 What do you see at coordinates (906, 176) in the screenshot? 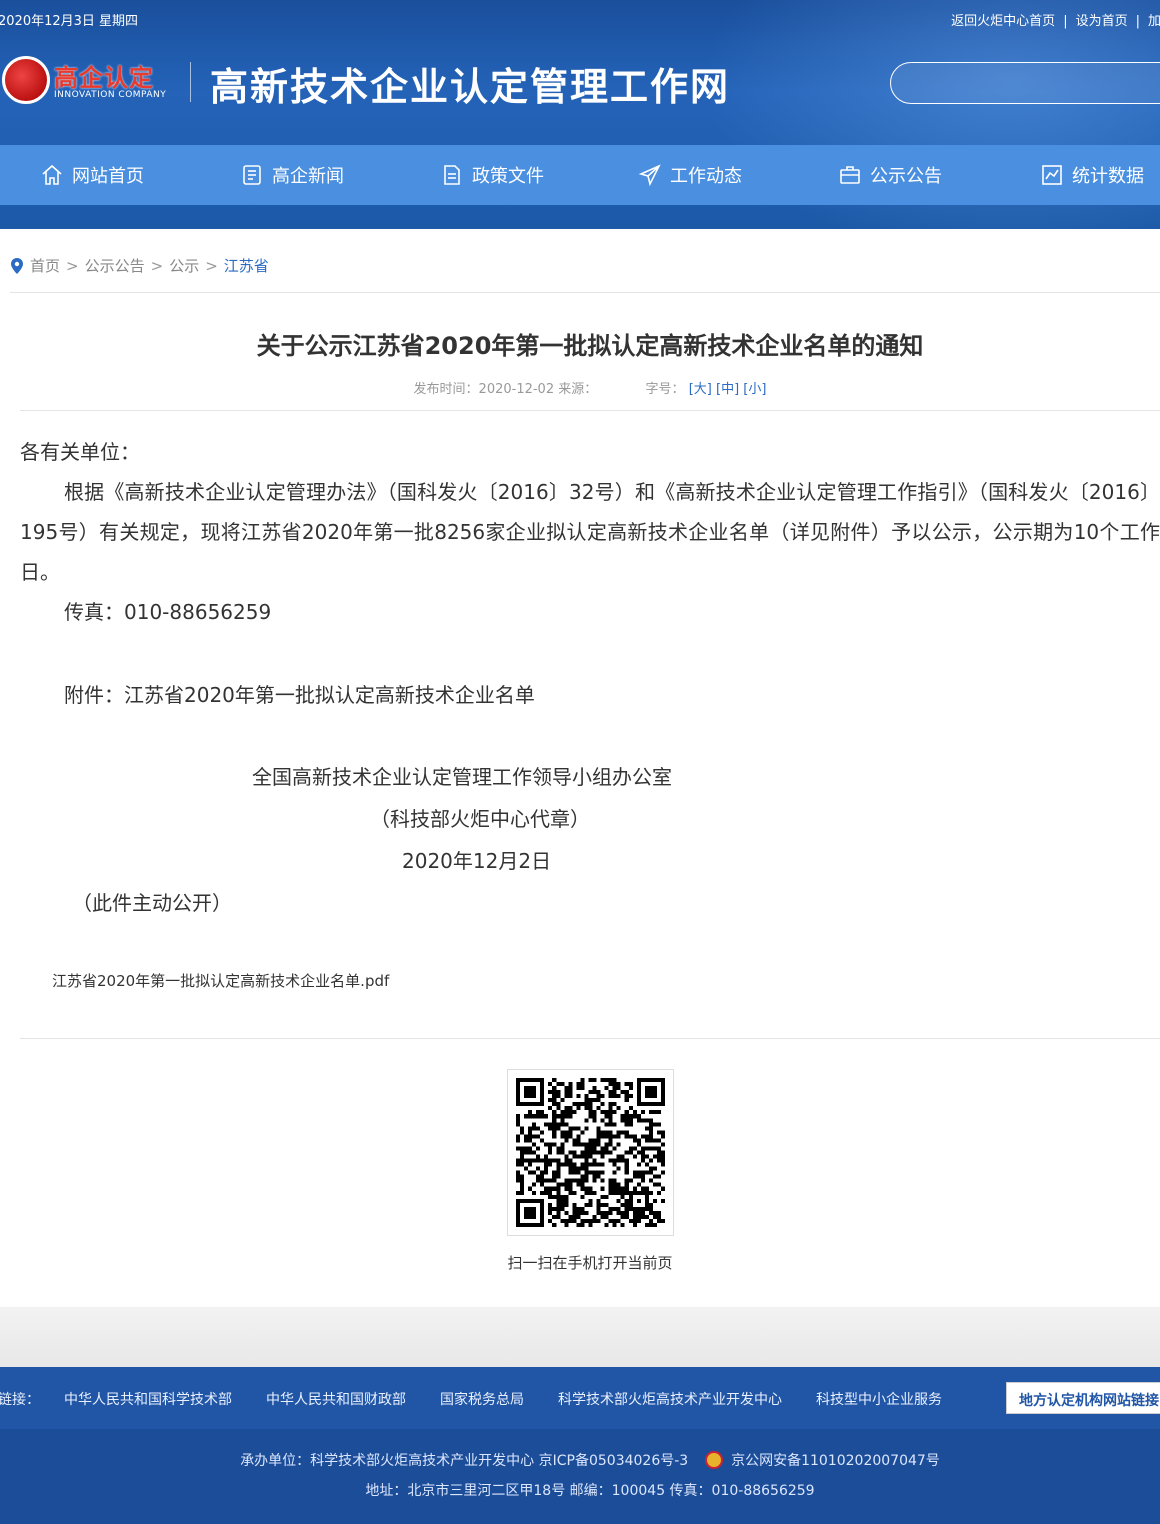
I see `nav-label: 公示公告` at bounding box center [906, 176].